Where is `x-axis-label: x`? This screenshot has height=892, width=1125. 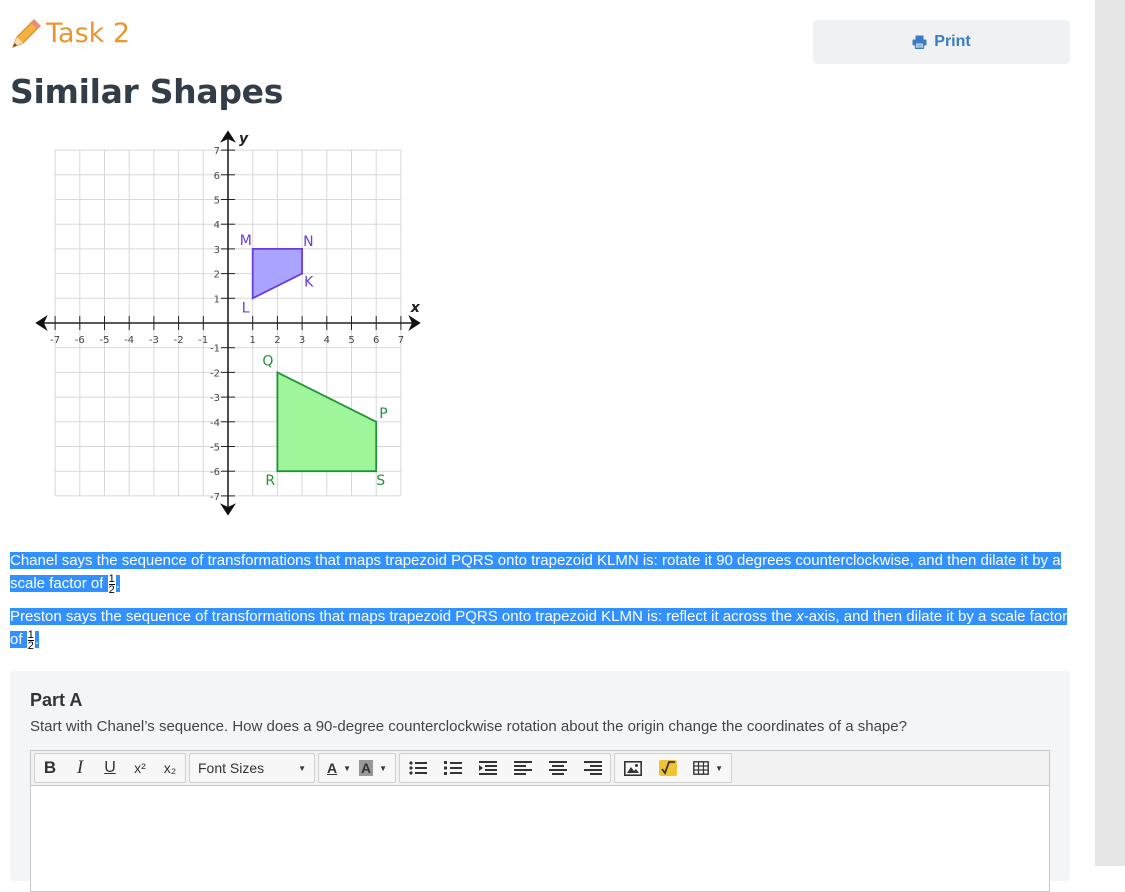
x-axis-label: x is located at coordinates (415, 308).